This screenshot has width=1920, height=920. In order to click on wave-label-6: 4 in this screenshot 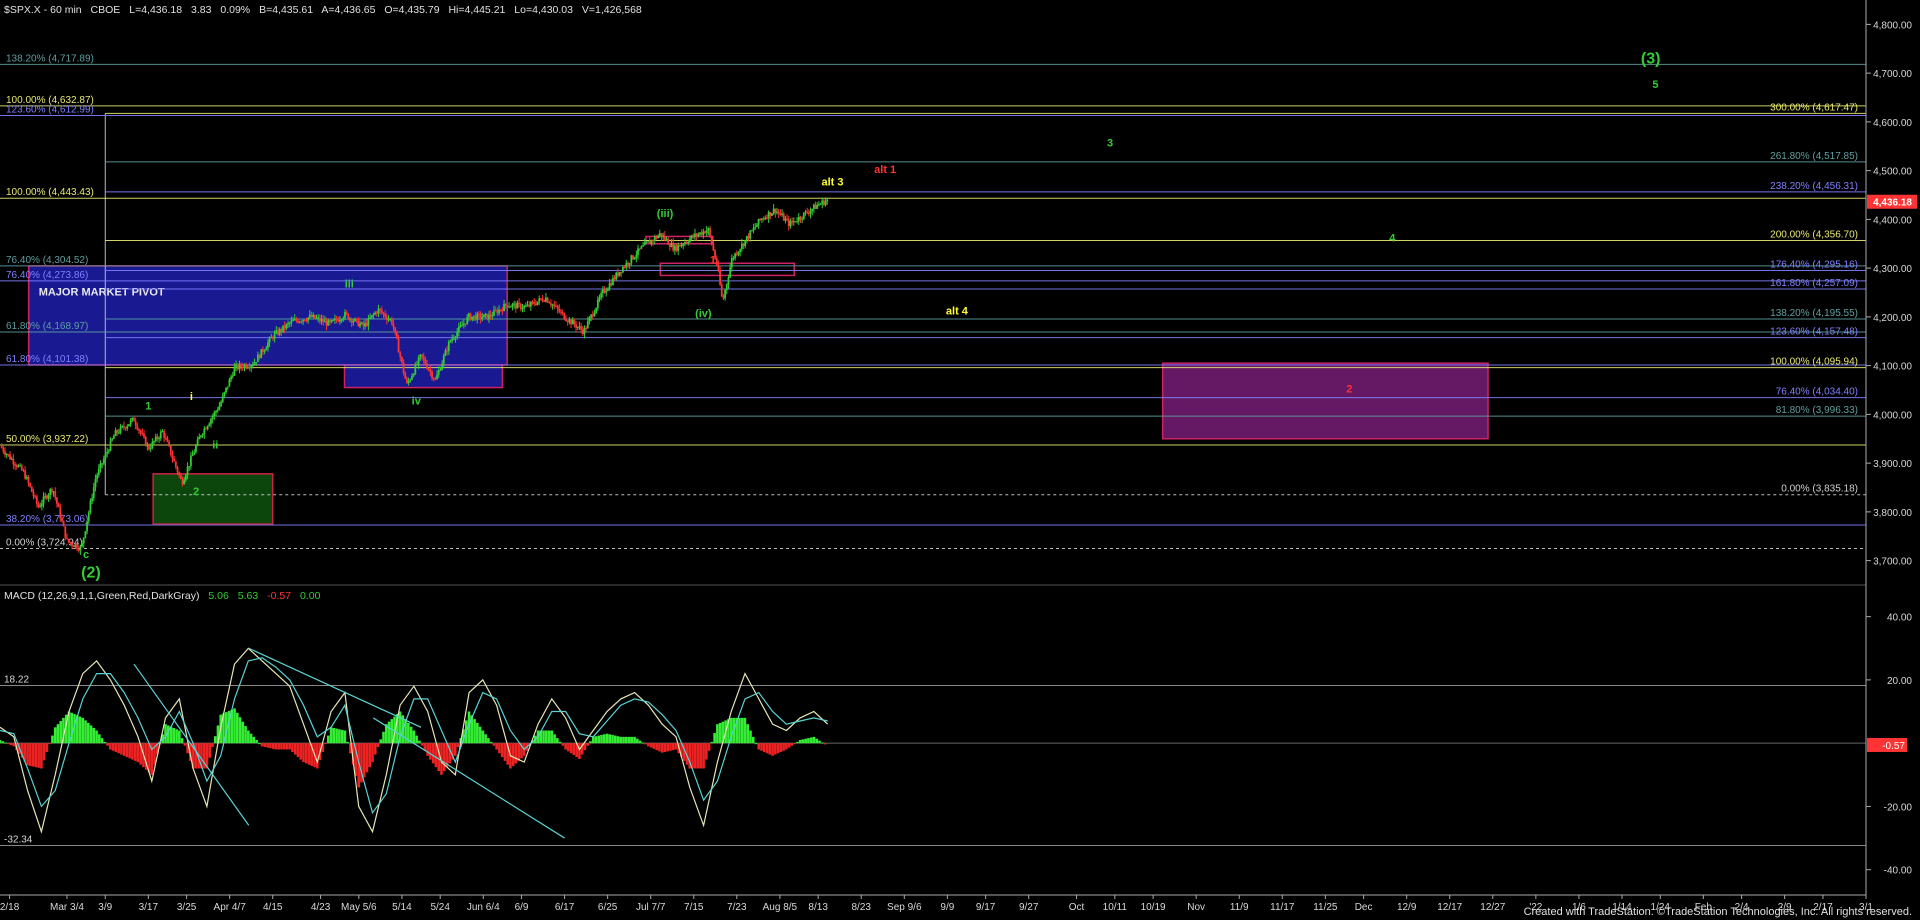, I will do `click(1392, 238)`.